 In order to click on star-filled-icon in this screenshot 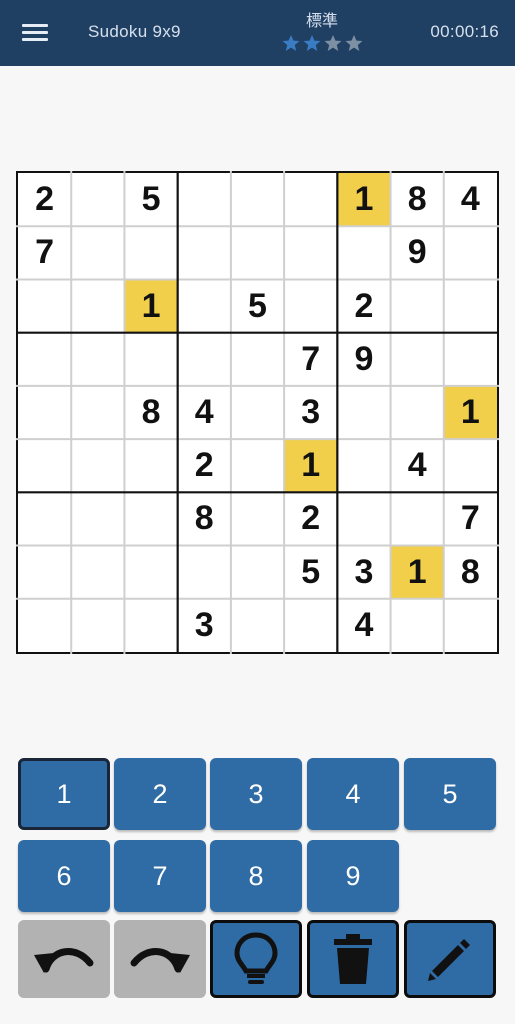, I will do `click(311, 43)`.